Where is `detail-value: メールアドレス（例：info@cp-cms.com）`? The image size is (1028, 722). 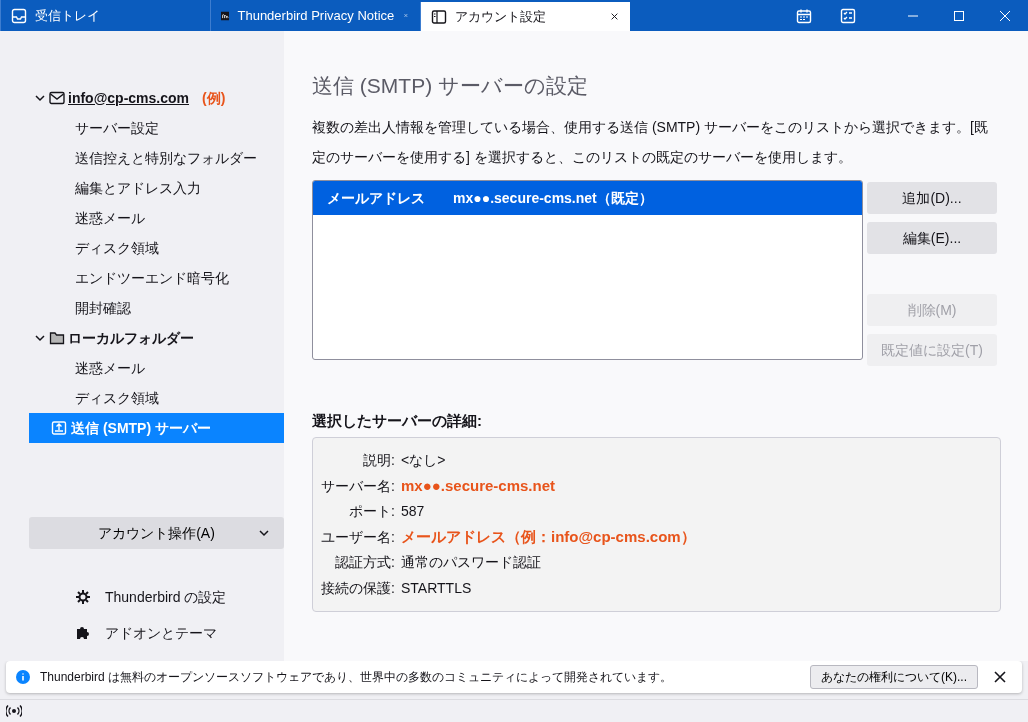
detail-value: メールアドレス（例：info@cp-cms.com） is located at coordinates (548, 537).